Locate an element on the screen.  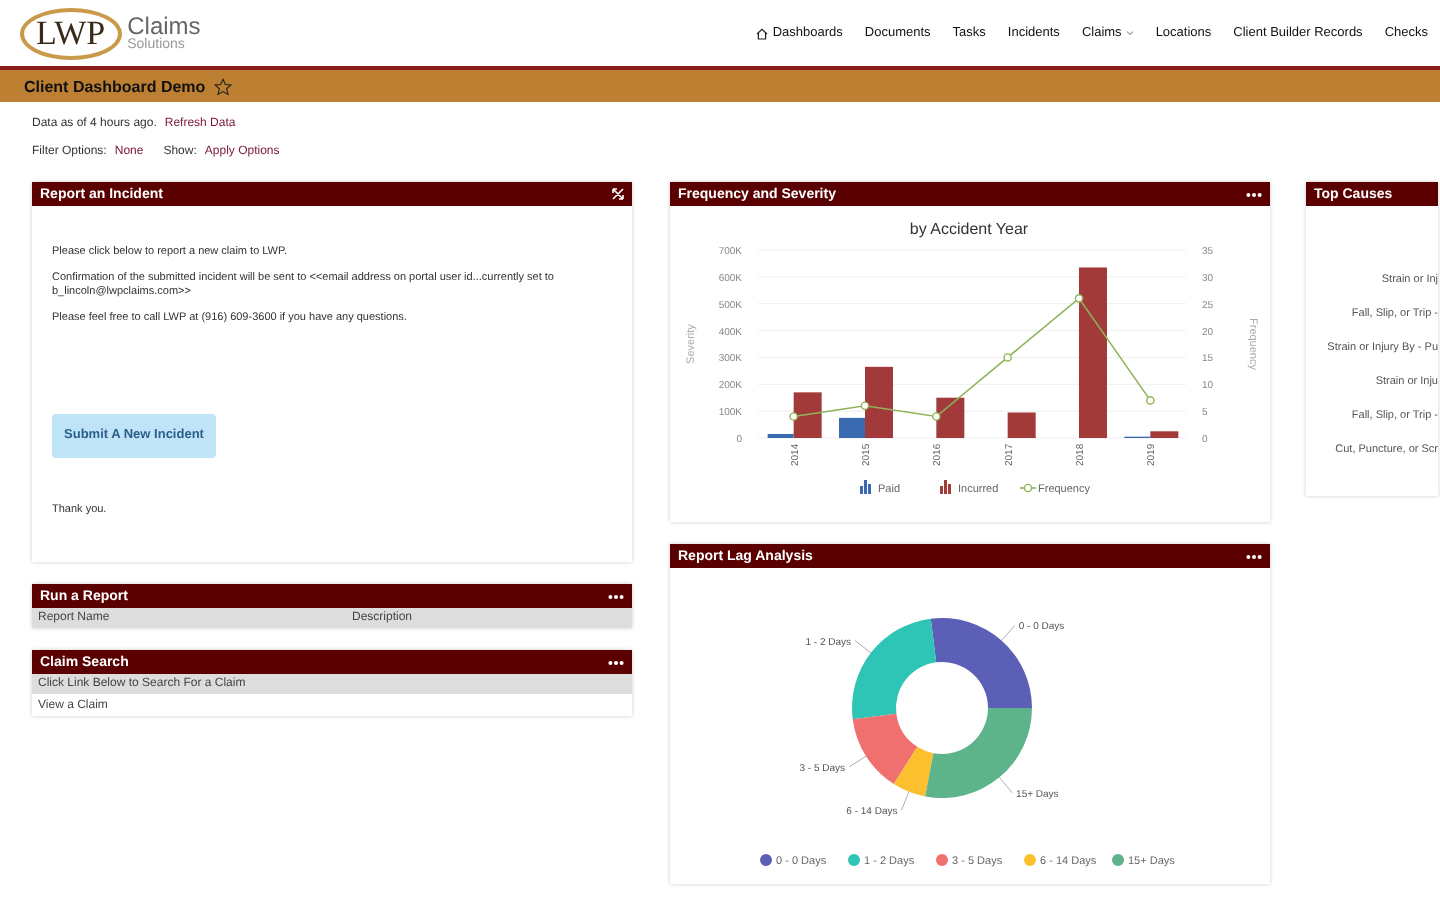
caret-icon is located at coordinates (1129, 33).